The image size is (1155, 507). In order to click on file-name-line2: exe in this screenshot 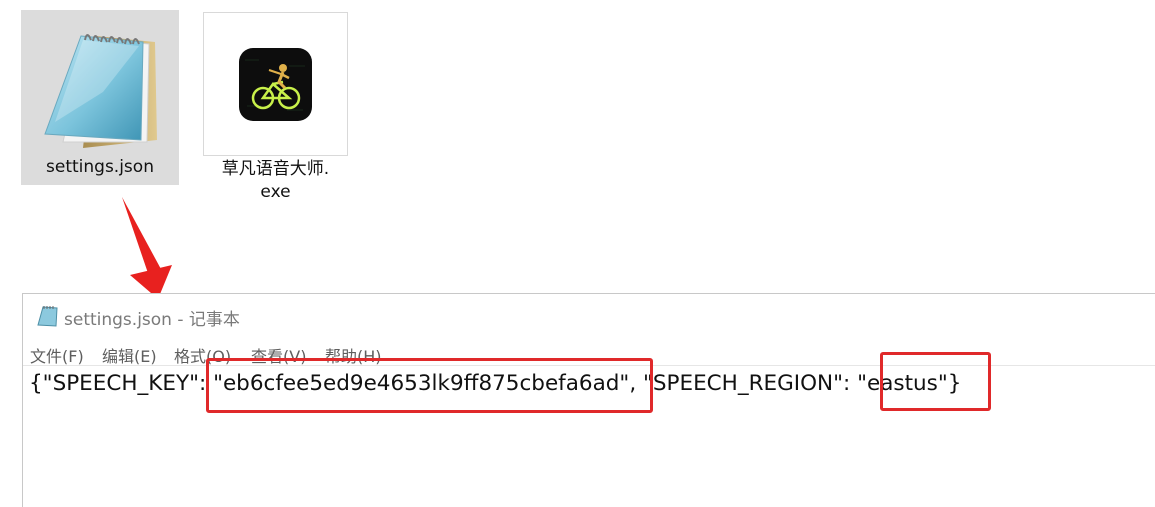, I will do `click(275, 192)`.